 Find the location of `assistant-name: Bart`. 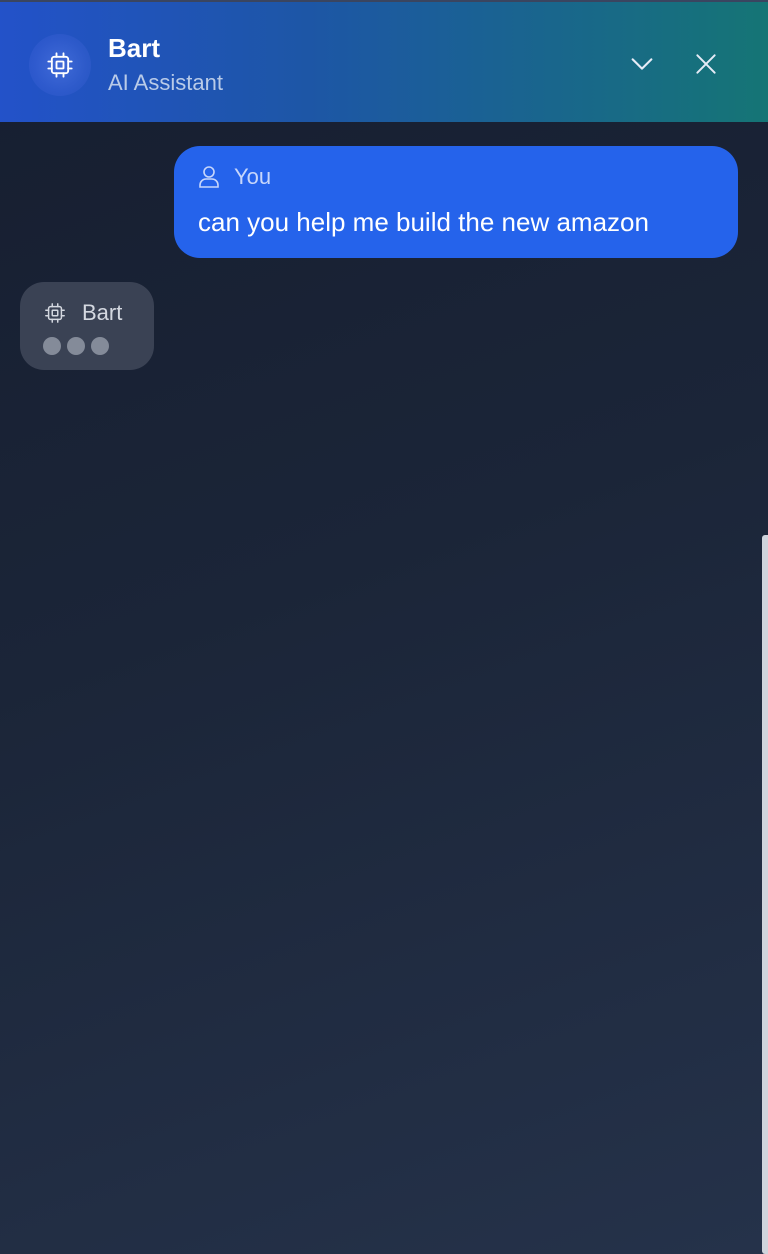

assistant-name: Bart is located at coordinates (134, 48).